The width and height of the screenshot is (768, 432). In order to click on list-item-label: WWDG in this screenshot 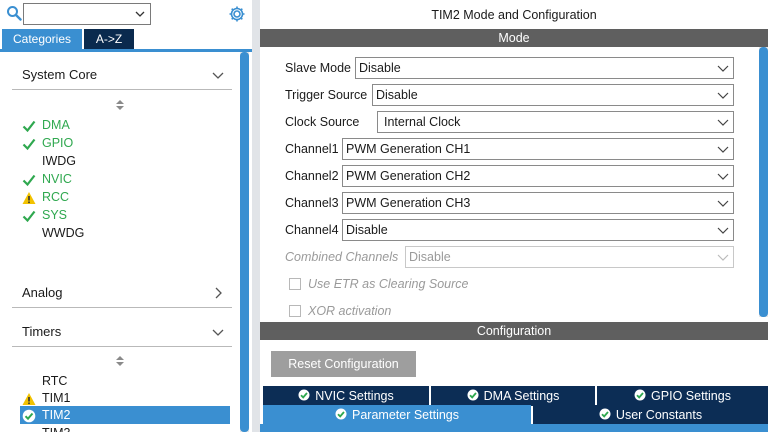, I will do `click(63, 233)`.